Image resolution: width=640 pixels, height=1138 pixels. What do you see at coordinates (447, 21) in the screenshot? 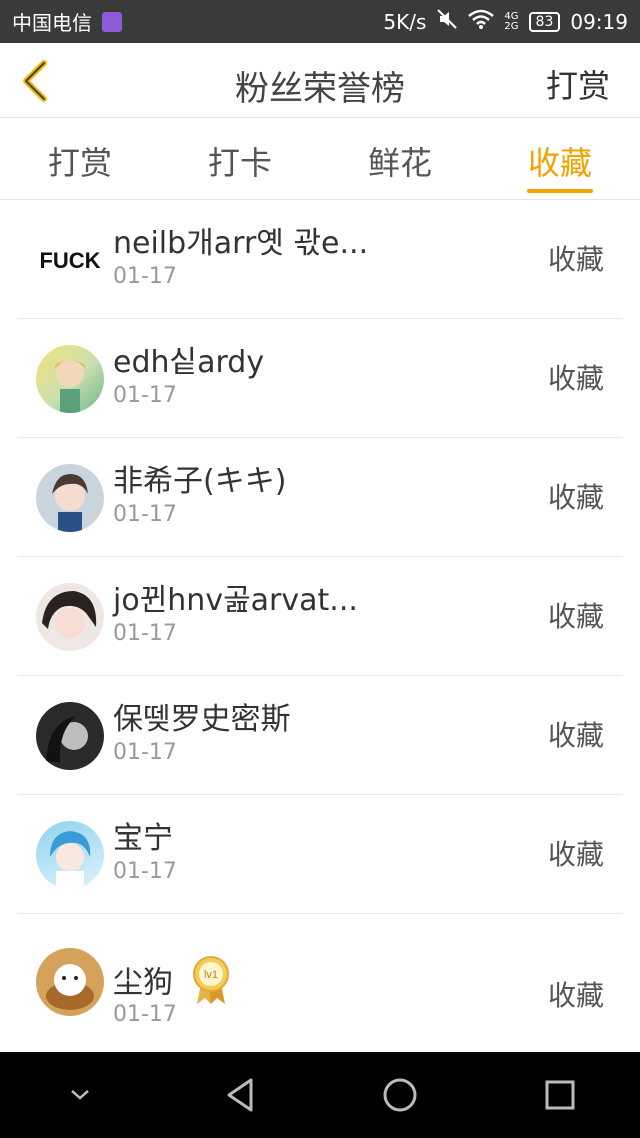
I see `mute-icon` at bounding box center [447, 21].